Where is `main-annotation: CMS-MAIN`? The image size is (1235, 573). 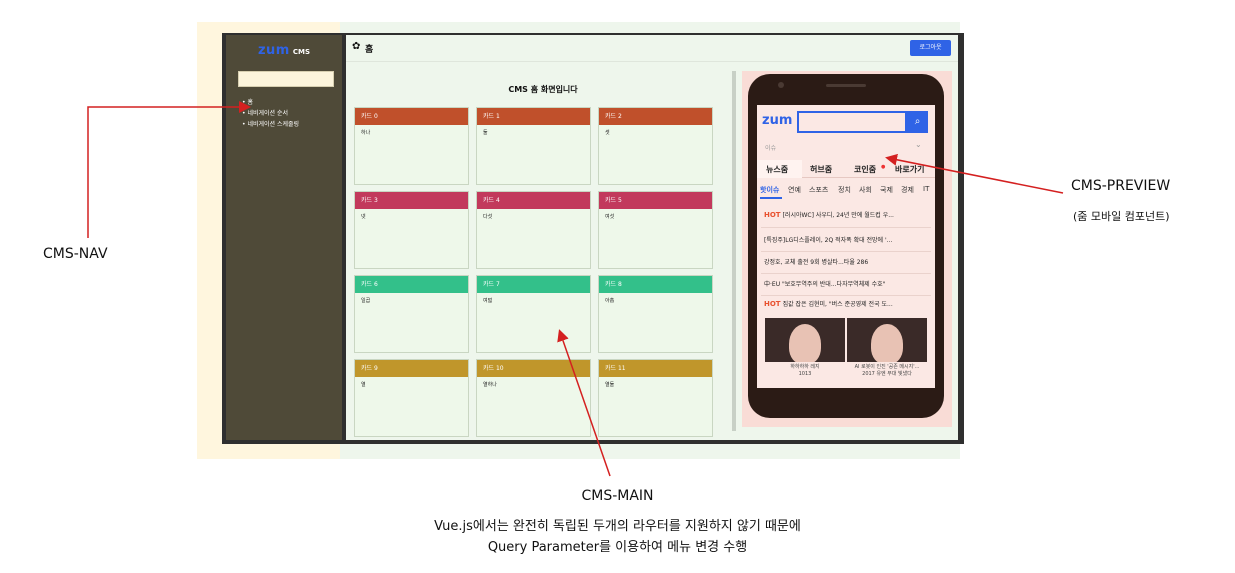
main-annotation: CMS-MAIN is located at coordinates (617, 496).